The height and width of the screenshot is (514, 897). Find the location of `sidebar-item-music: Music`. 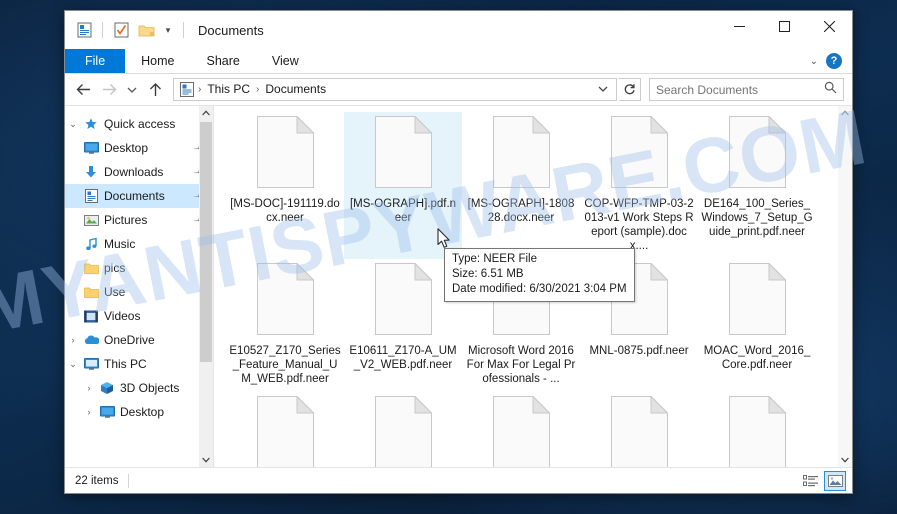

sidebar-item-music: Music is located at coordinates (139, 244).